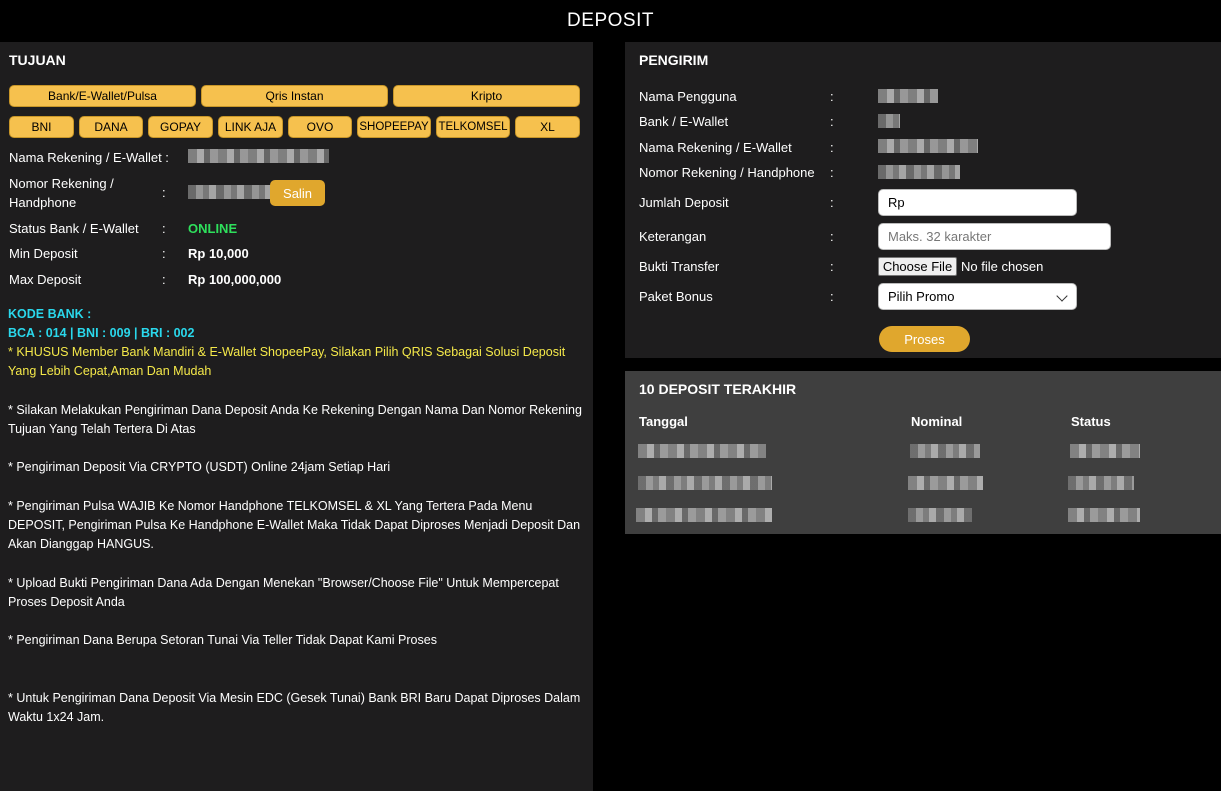 The width and height of the screenshot is (1221, 791). What do you see at coordinates (921, 296) in the screenshot?
I see `promo-selected-value: Pilih Promo` at bounding box center [921, 296].